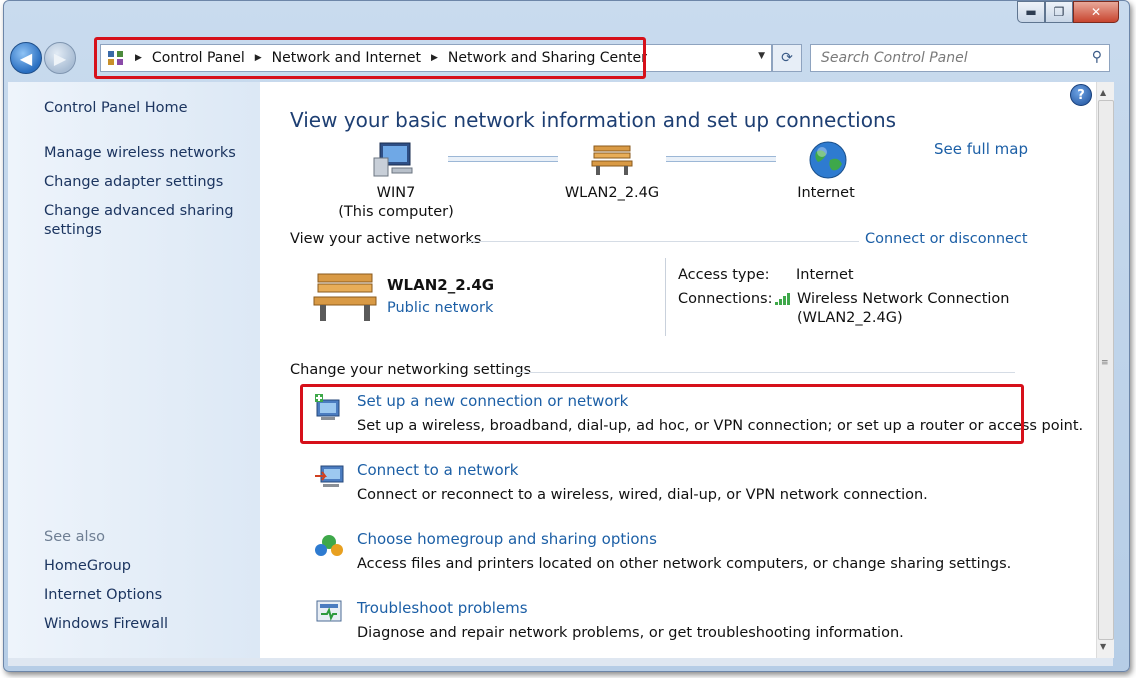  I want to click on active-network-name: WLAN2_2.4G, so click(441, 285).